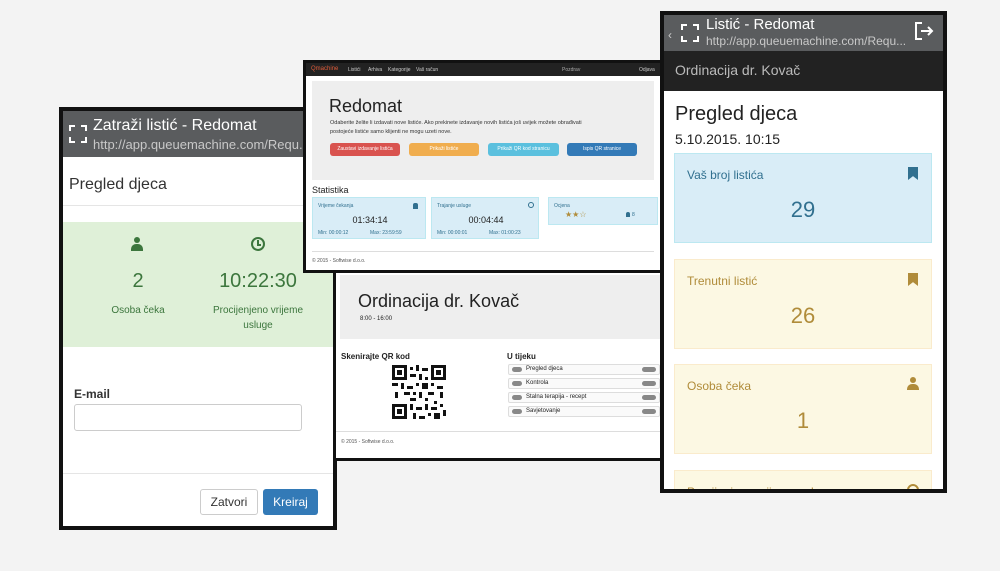 This screenshot has width=1000, height=571. I want to click on show-tickets-button: Prikaži listiće, so click(444, 149).